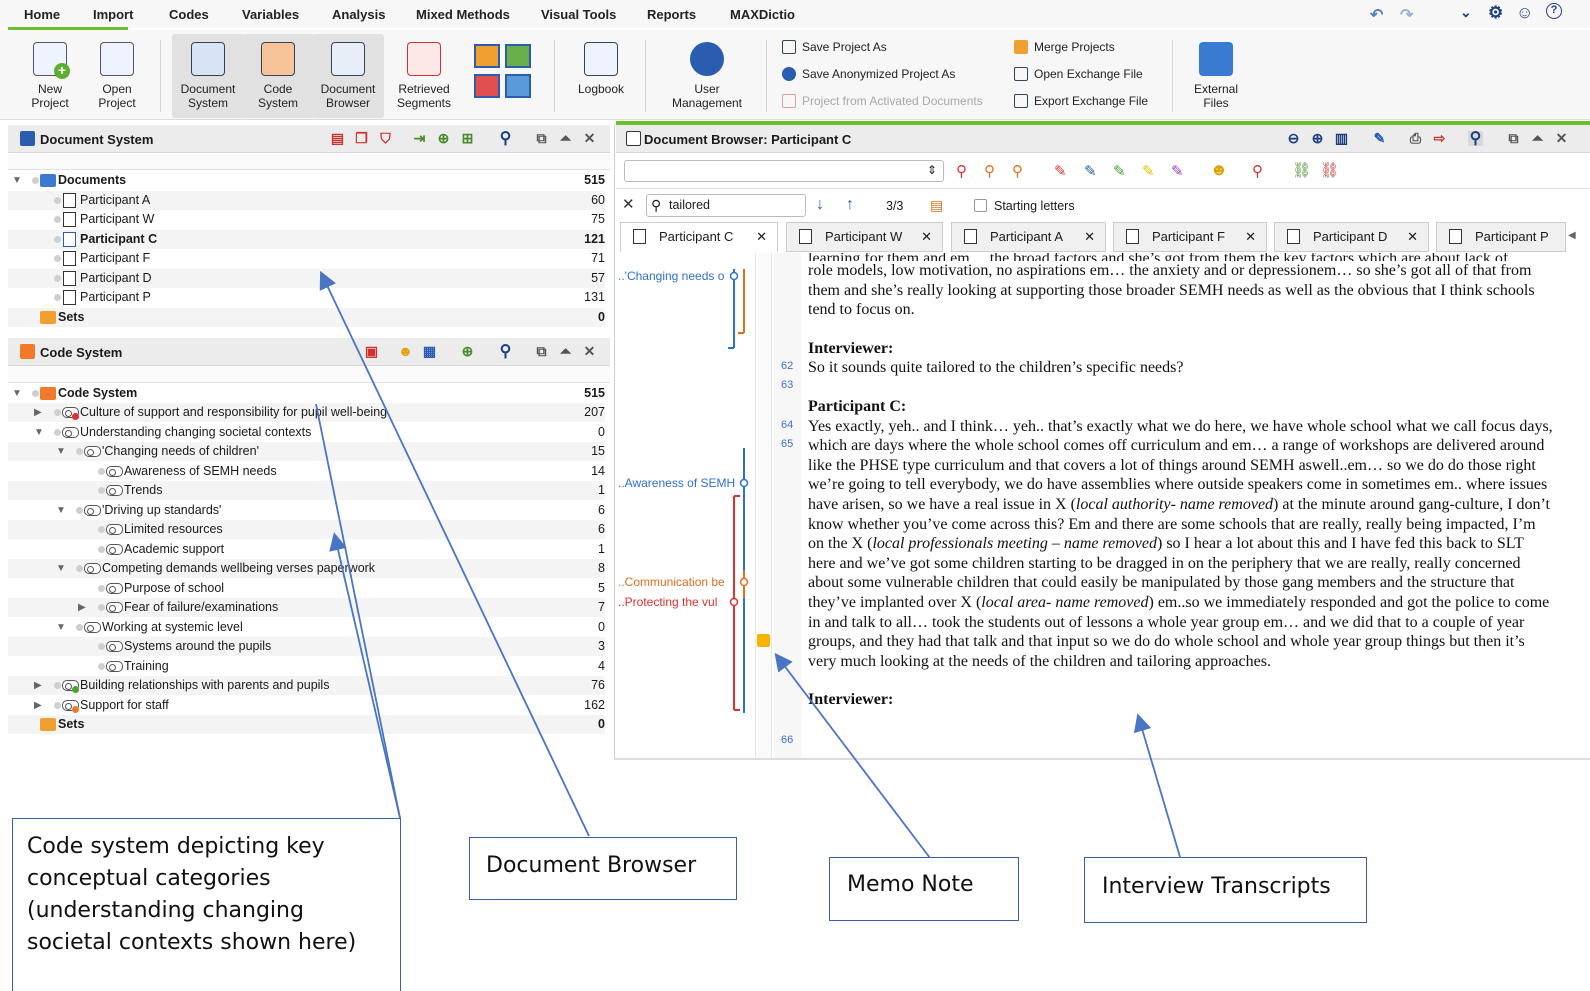 This screenshot has height=991, width=1590. I want to click on print-icon: ⎙, so click(1415, 138).